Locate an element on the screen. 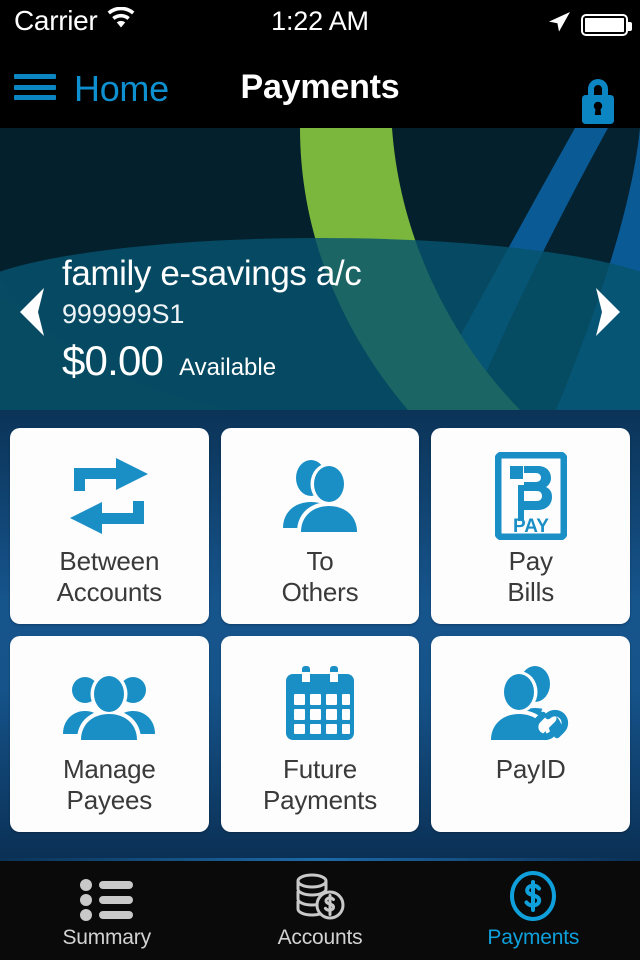 The height and width of the screenshot is (960, 640). tile-label: To Others is located at coordinates (320, 576).